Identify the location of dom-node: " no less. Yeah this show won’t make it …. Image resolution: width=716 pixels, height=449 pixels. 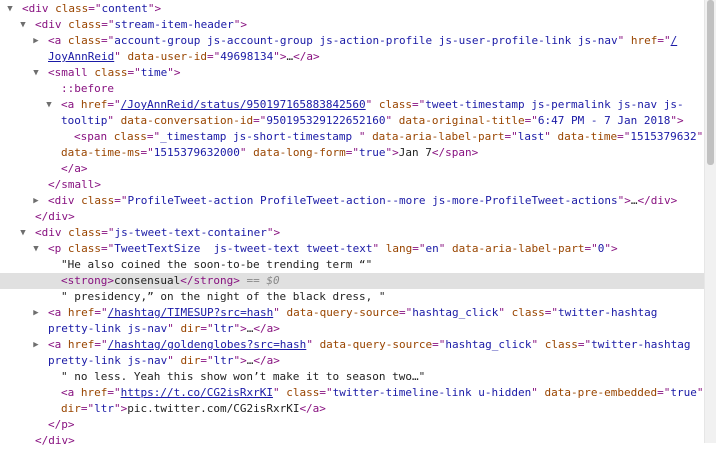
(352, 377).